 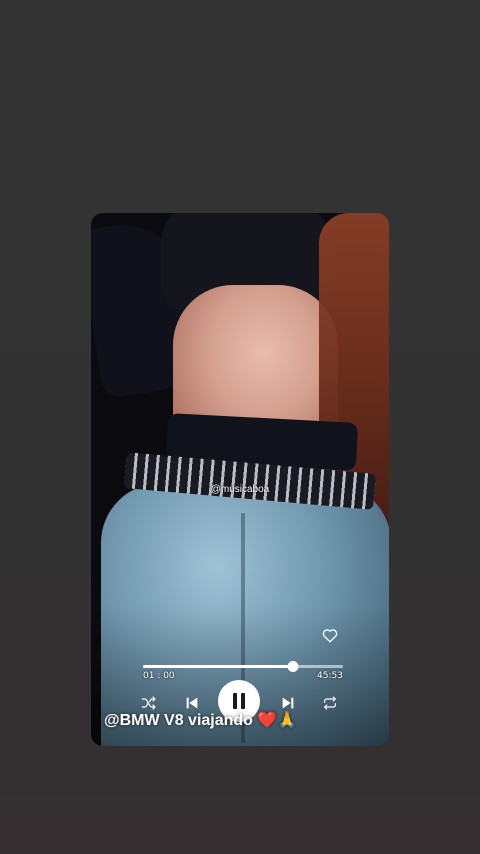 I want to click on like-button, so click(x=330, y=635).